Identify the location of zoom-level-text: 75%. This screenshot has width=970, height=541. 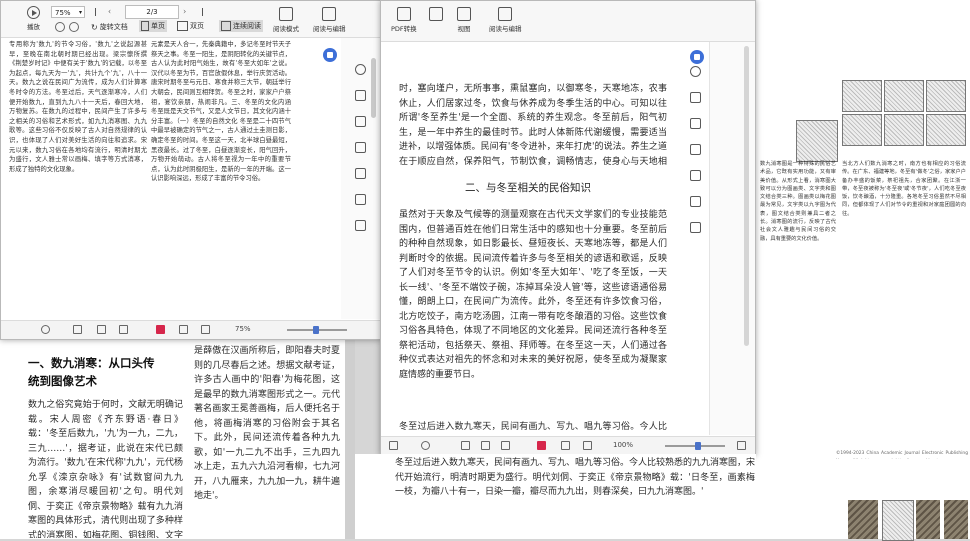
(243, 329).